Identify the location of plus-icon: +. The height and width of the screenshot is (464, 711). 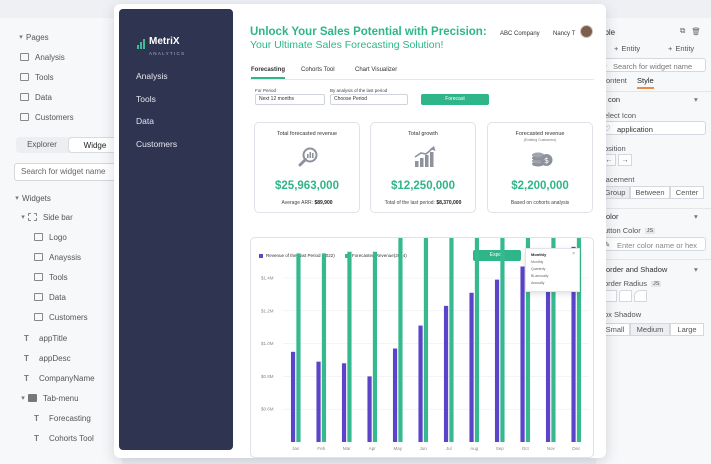
(616, 48).